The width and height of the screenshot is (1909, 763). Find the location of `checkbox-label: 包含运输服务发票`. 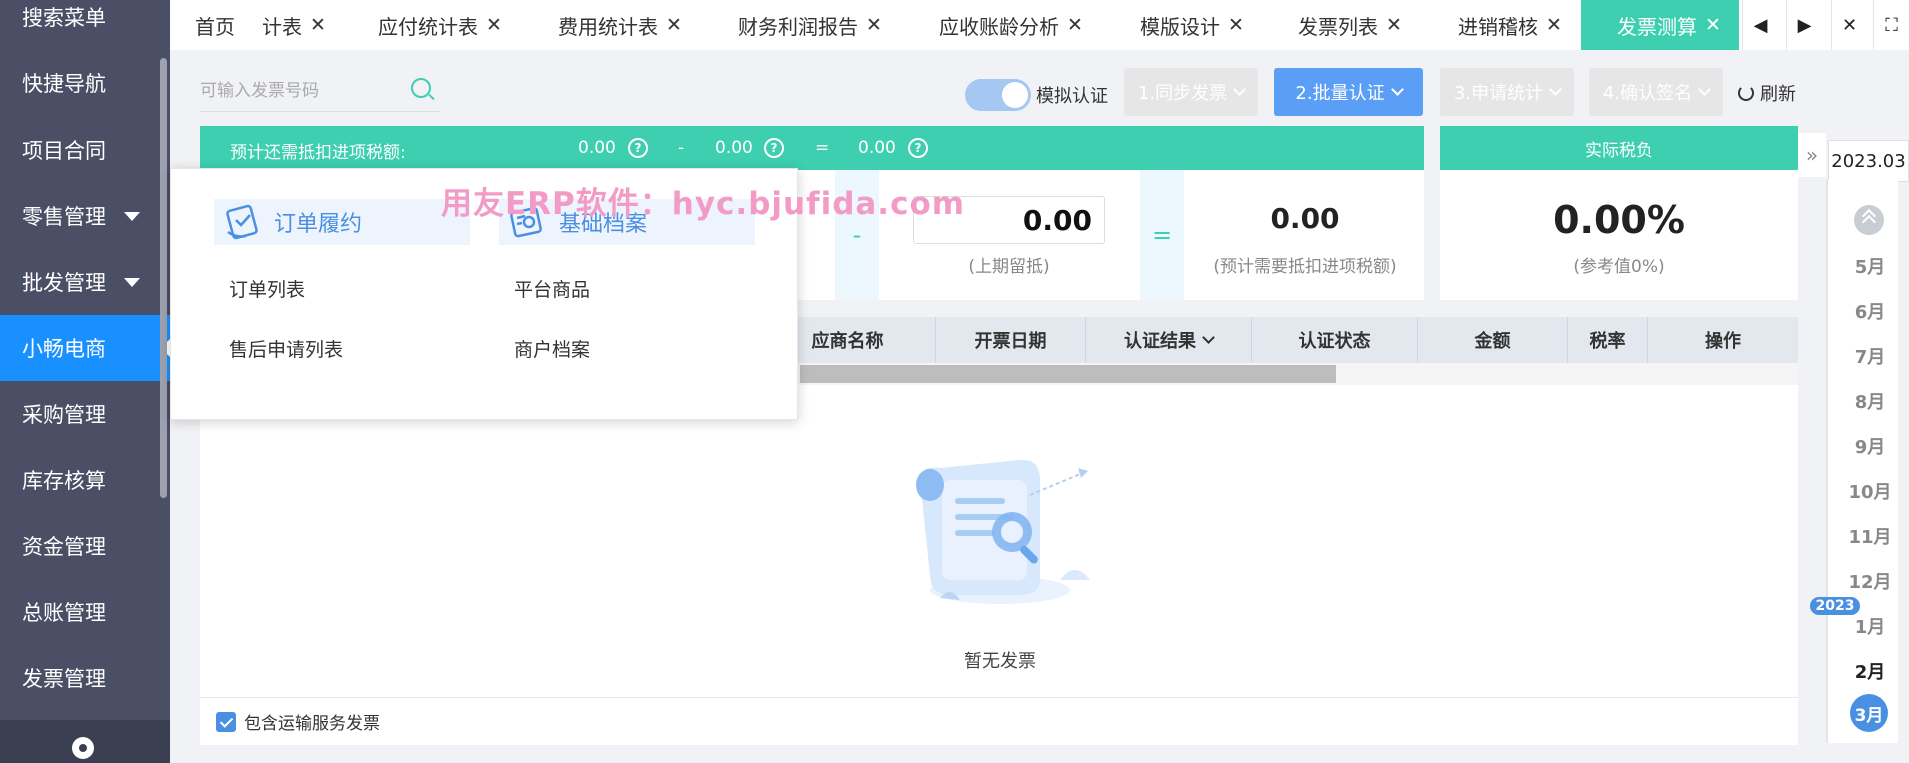

checkbox-label: 包含运输服务发票 is located at coordinates (312, 724).